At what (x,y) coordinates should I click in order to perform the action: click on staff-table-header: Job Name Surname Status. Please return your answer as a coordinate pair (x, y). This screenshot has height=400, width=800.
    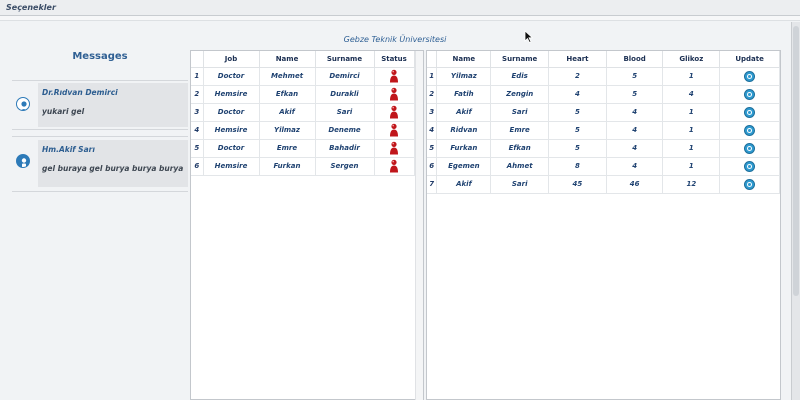
    Looking at the image, I should click on (303, 59).